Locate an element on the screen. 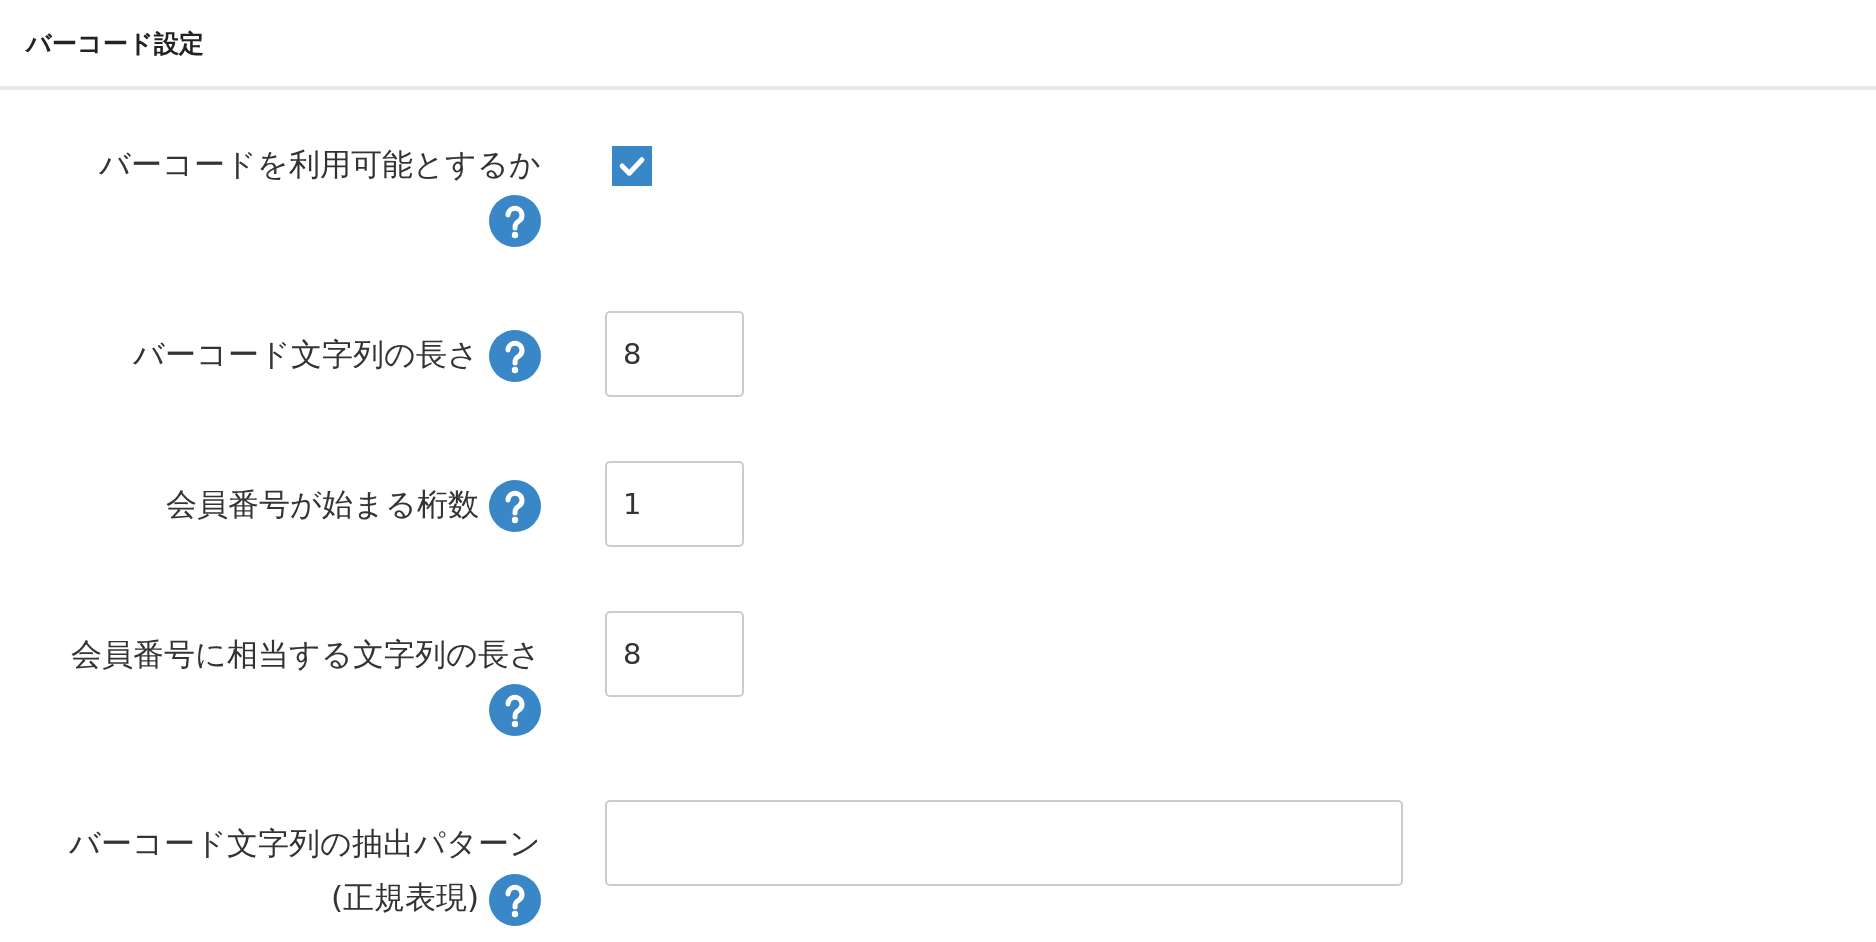 The width and height of the screenshot is (1876, 942). input-field is located at coordinates (1004, 843).